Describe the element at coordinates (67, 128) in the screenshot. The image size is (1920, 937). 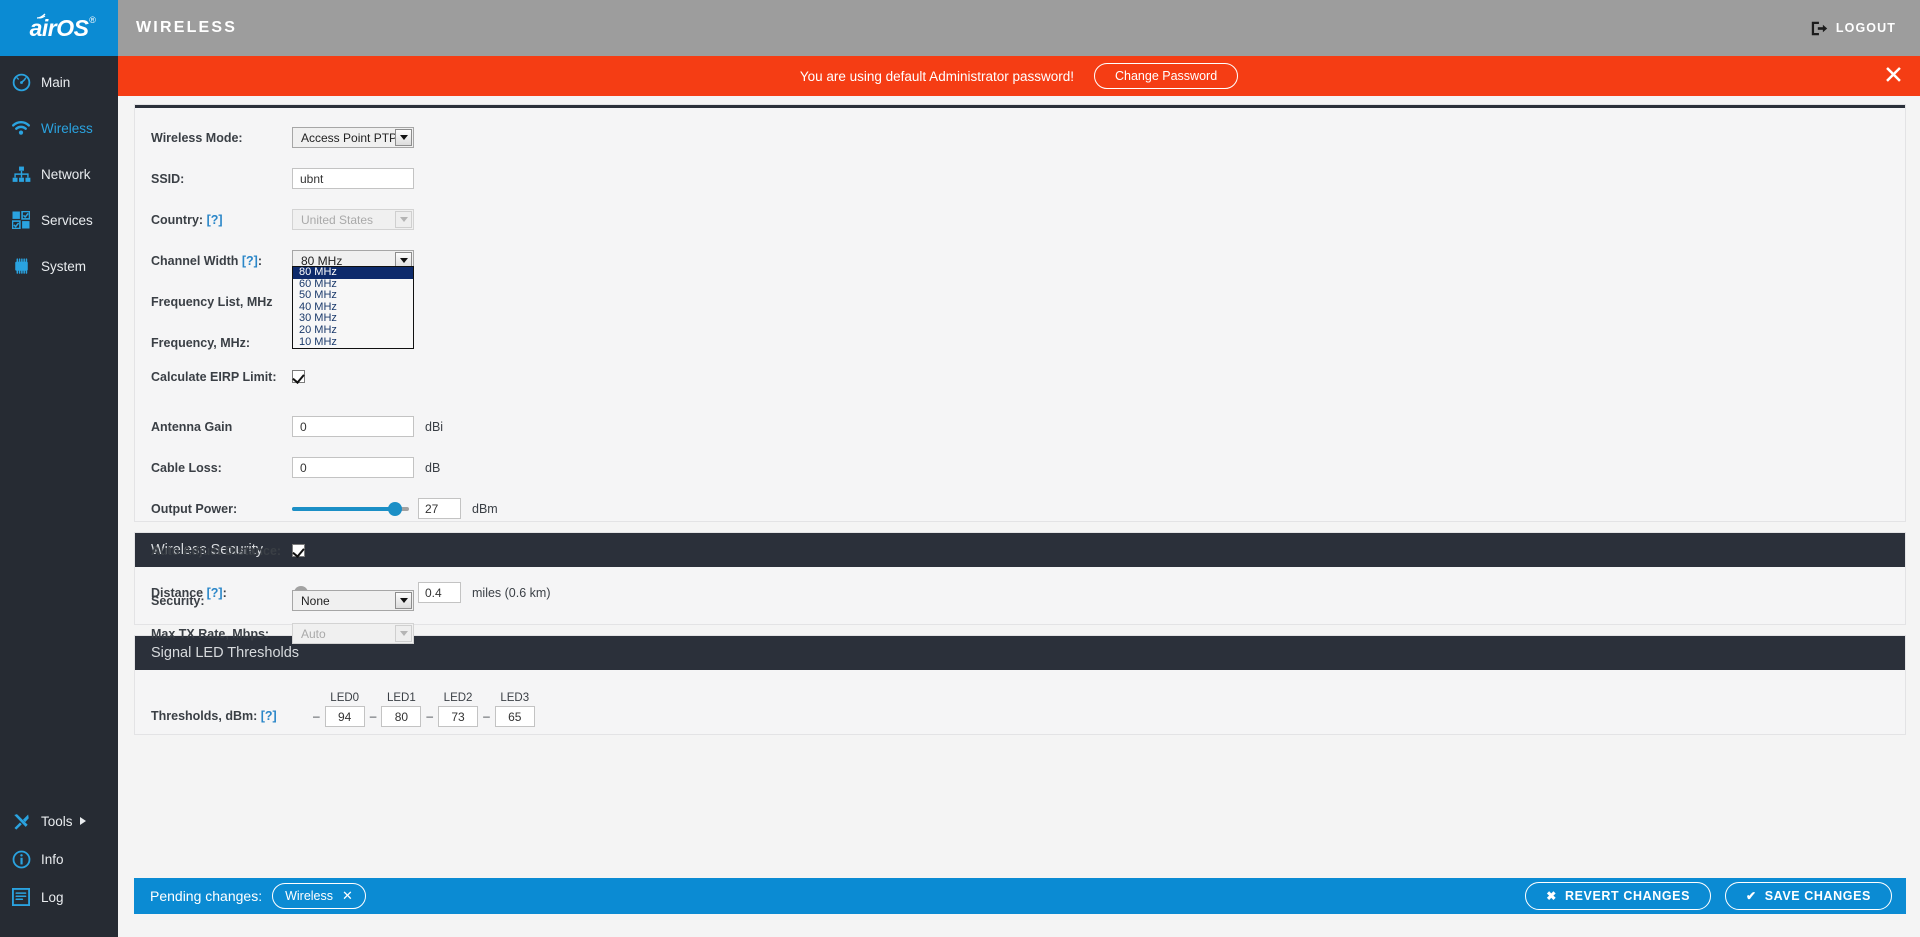
I see `sidebar-item-label: Wireless` at that location.